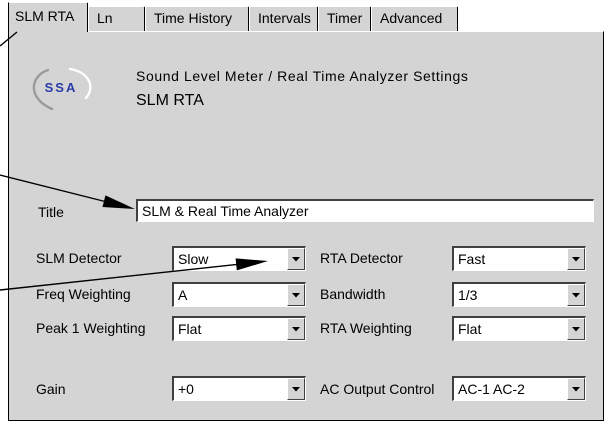 The height and width of the screenshot is (423, 606). I want to click on ac-output-control-dropdown-button, so click(576, 389).